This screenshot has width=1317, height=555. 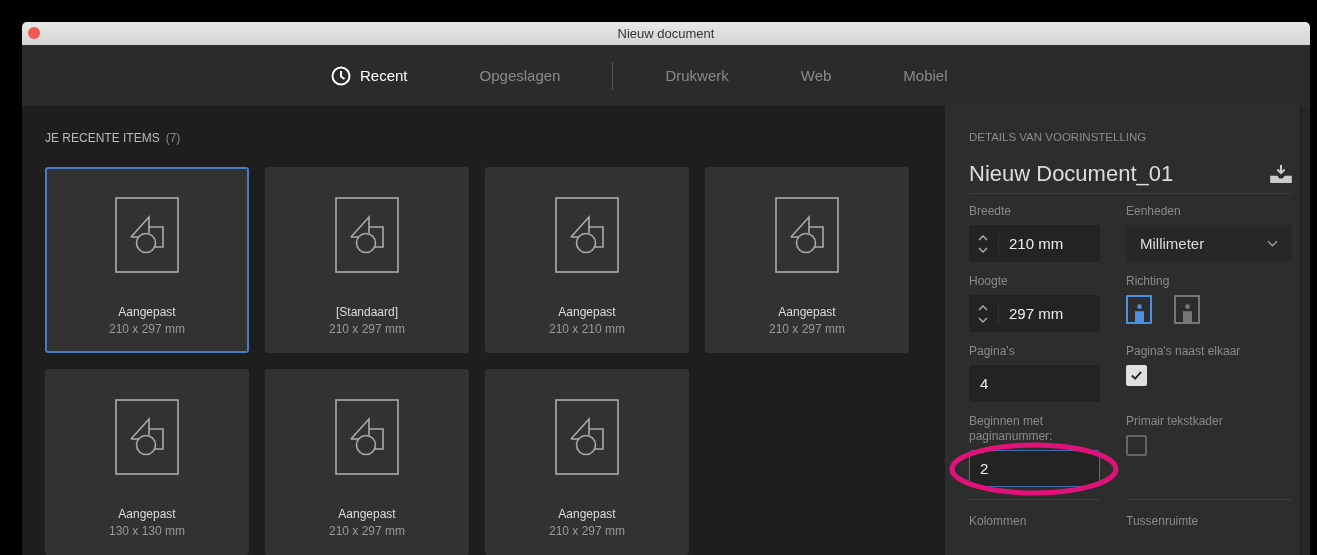 What do you see at coordinates (1034, 243) in the screenshot?
I see `number-stepper: 210 mm` at bounding box center [1034, 243].